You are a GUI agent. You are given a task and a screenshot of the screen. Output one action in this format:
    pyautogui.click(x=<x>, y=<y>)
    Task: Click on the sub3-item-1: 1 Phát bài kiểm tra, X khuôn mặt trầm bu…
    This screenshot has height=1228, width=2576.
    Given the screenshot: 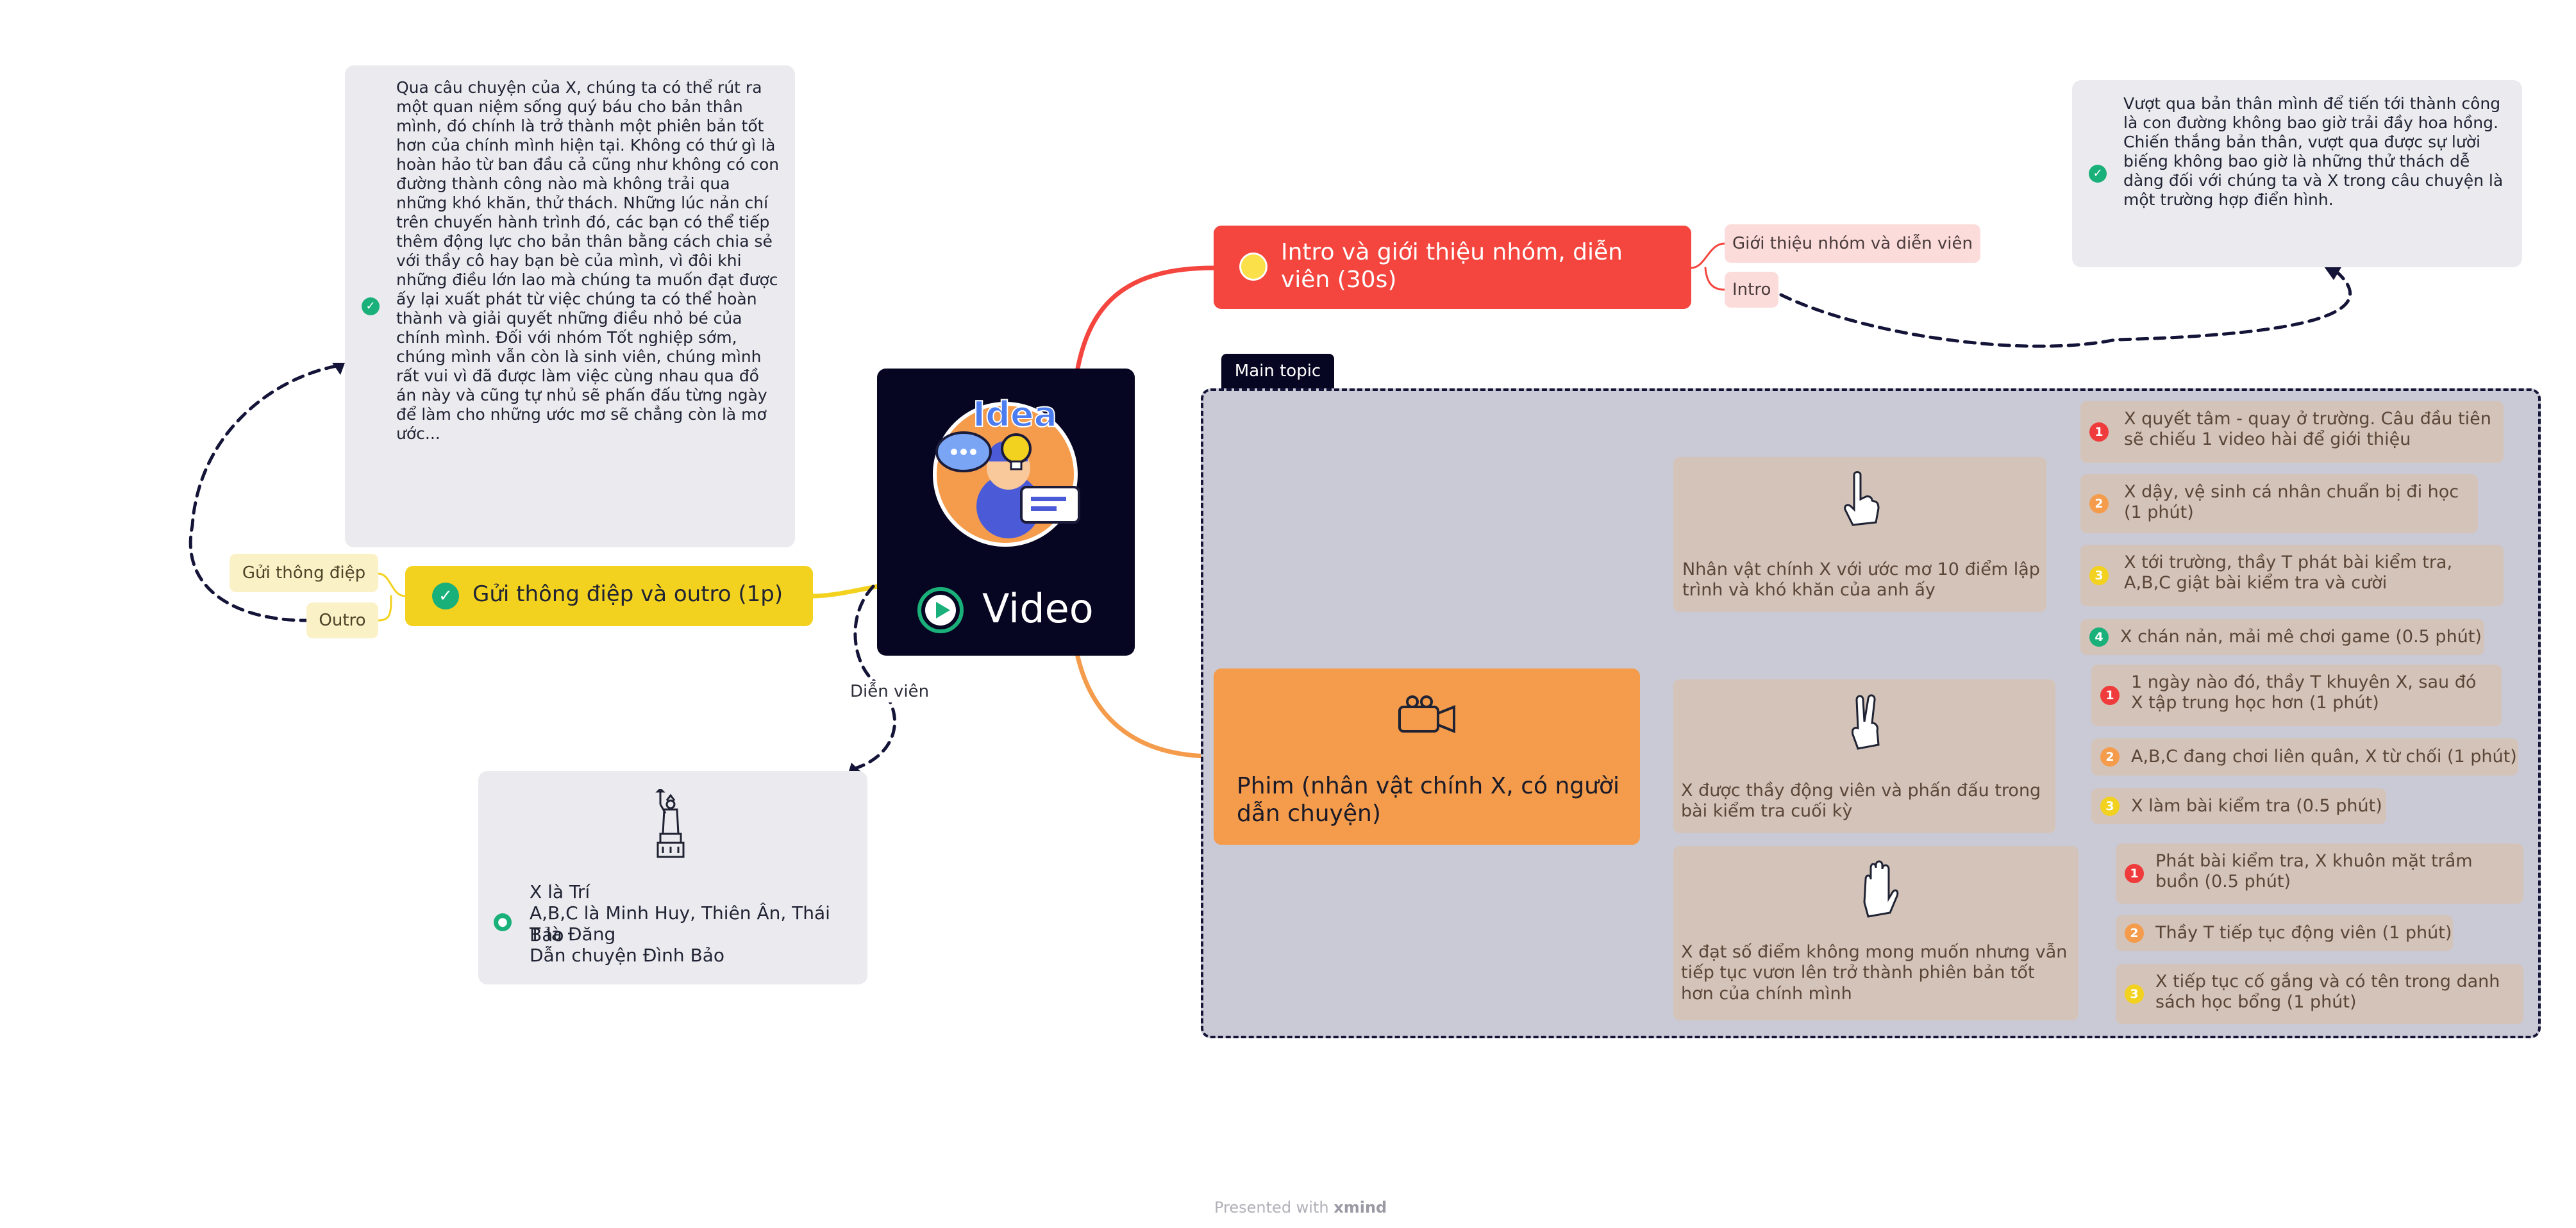 What is the action you would take?
    pyautogui.click(x=2319, y=873)
    